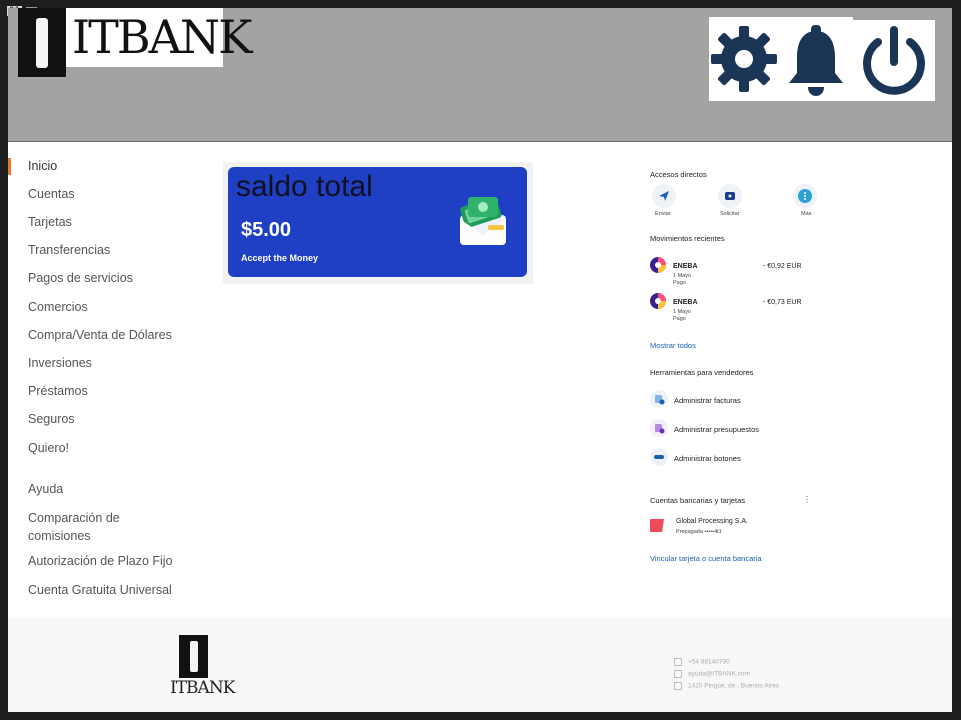 The width and height of the screenshot is (961, 720). I want to click on buttons-icon, so click(659, 457).